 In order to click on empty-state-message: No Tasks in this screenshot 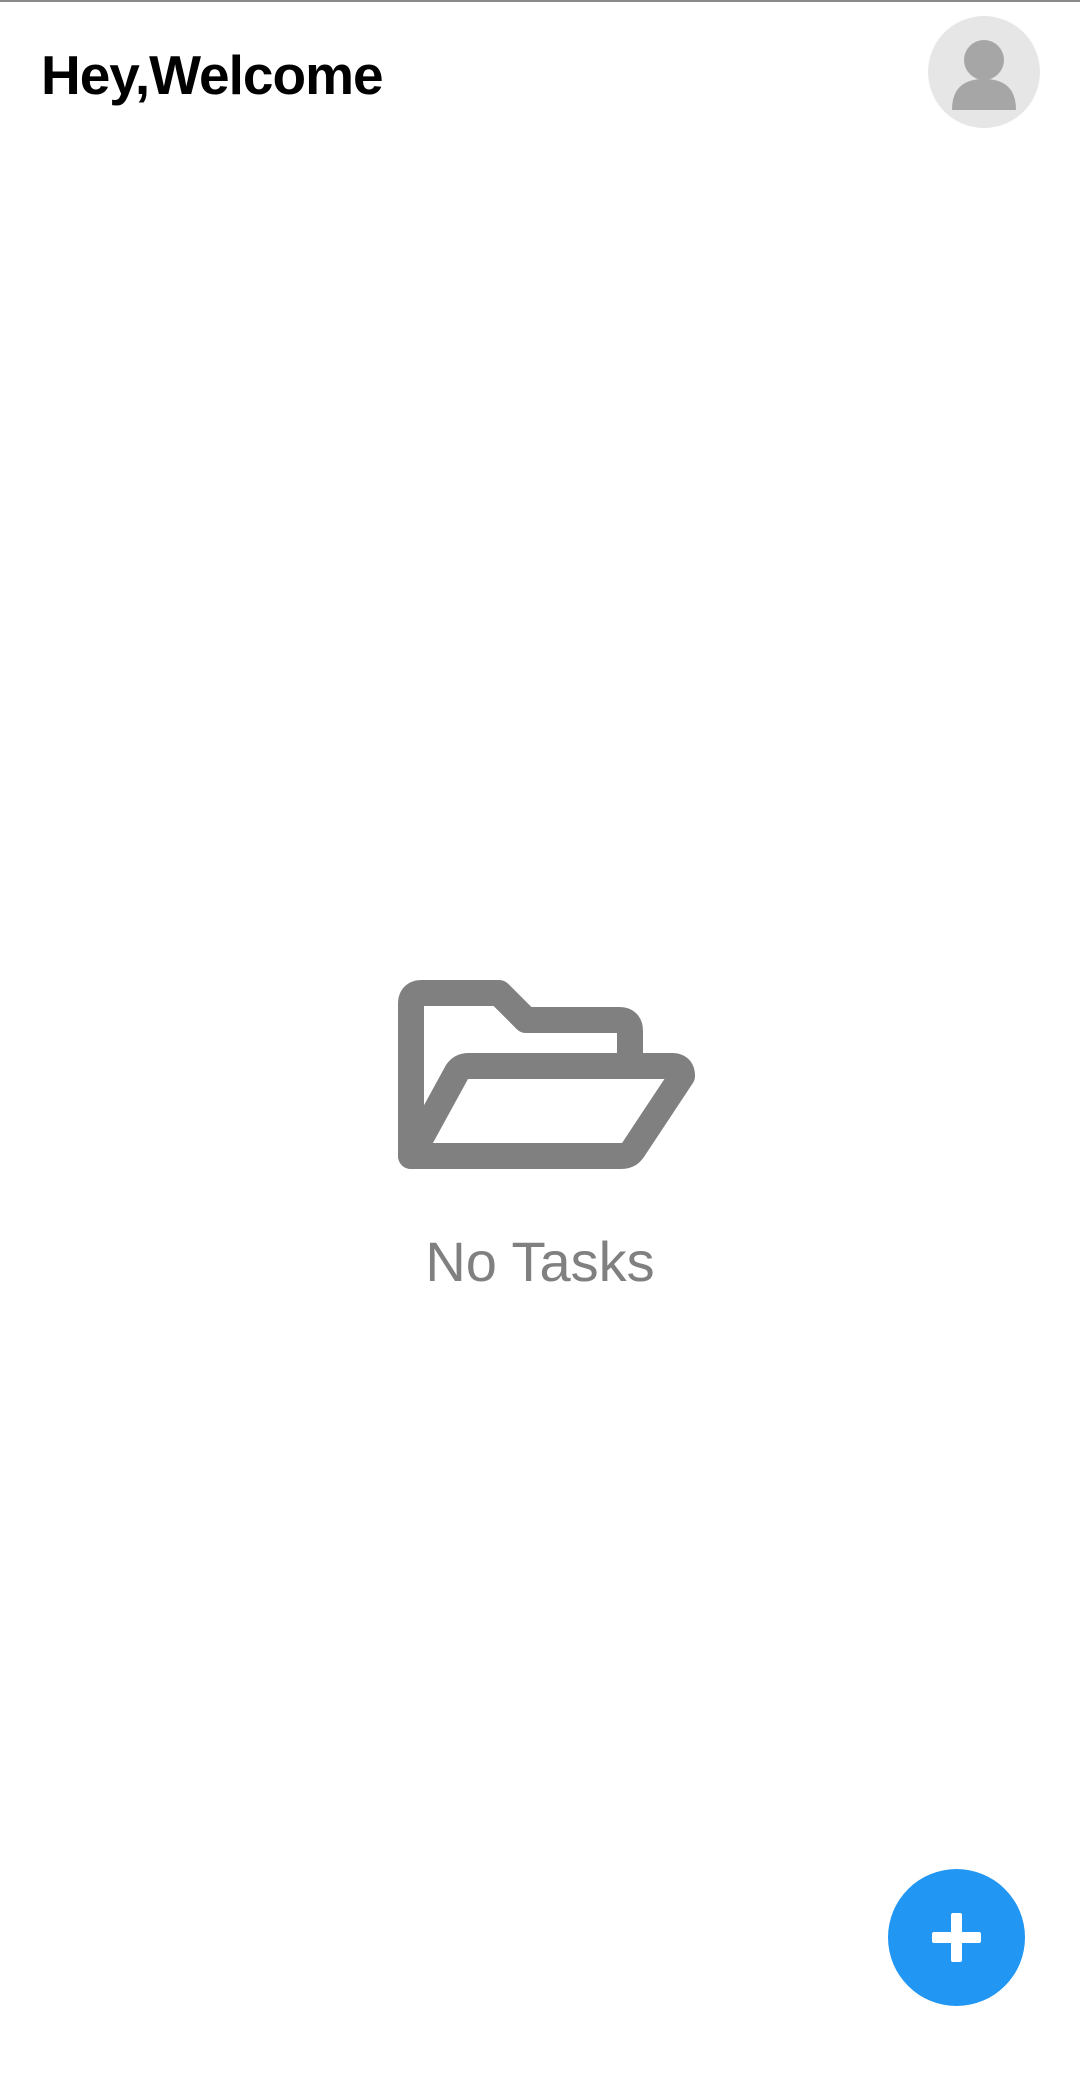, I will do `click(540, 1261)`.